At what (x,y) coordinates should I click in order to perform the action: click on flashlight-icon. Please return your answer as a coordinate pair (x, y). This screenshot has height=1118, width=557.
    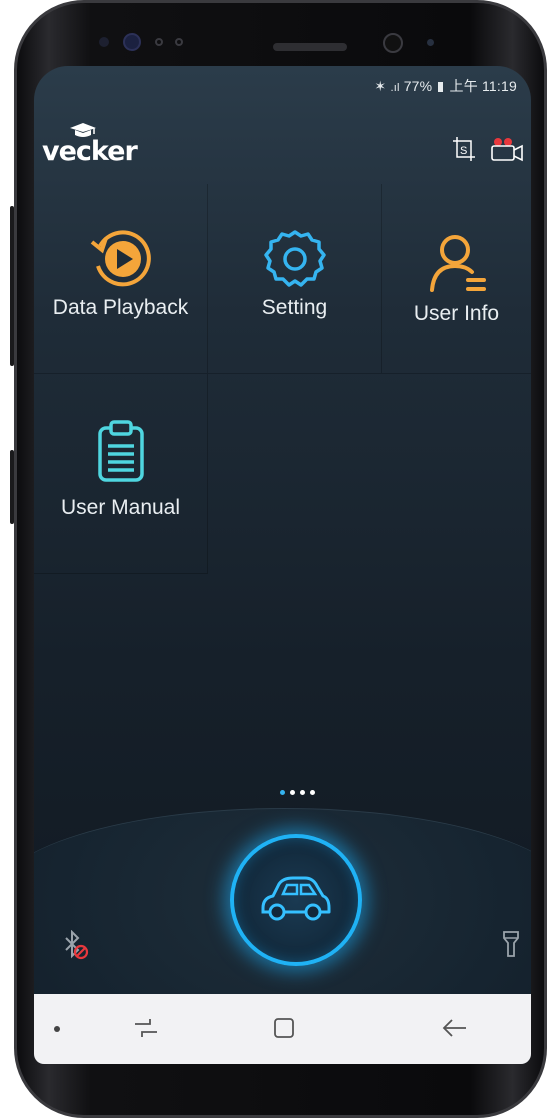
    Looking at the image, I should click on (511, 944).